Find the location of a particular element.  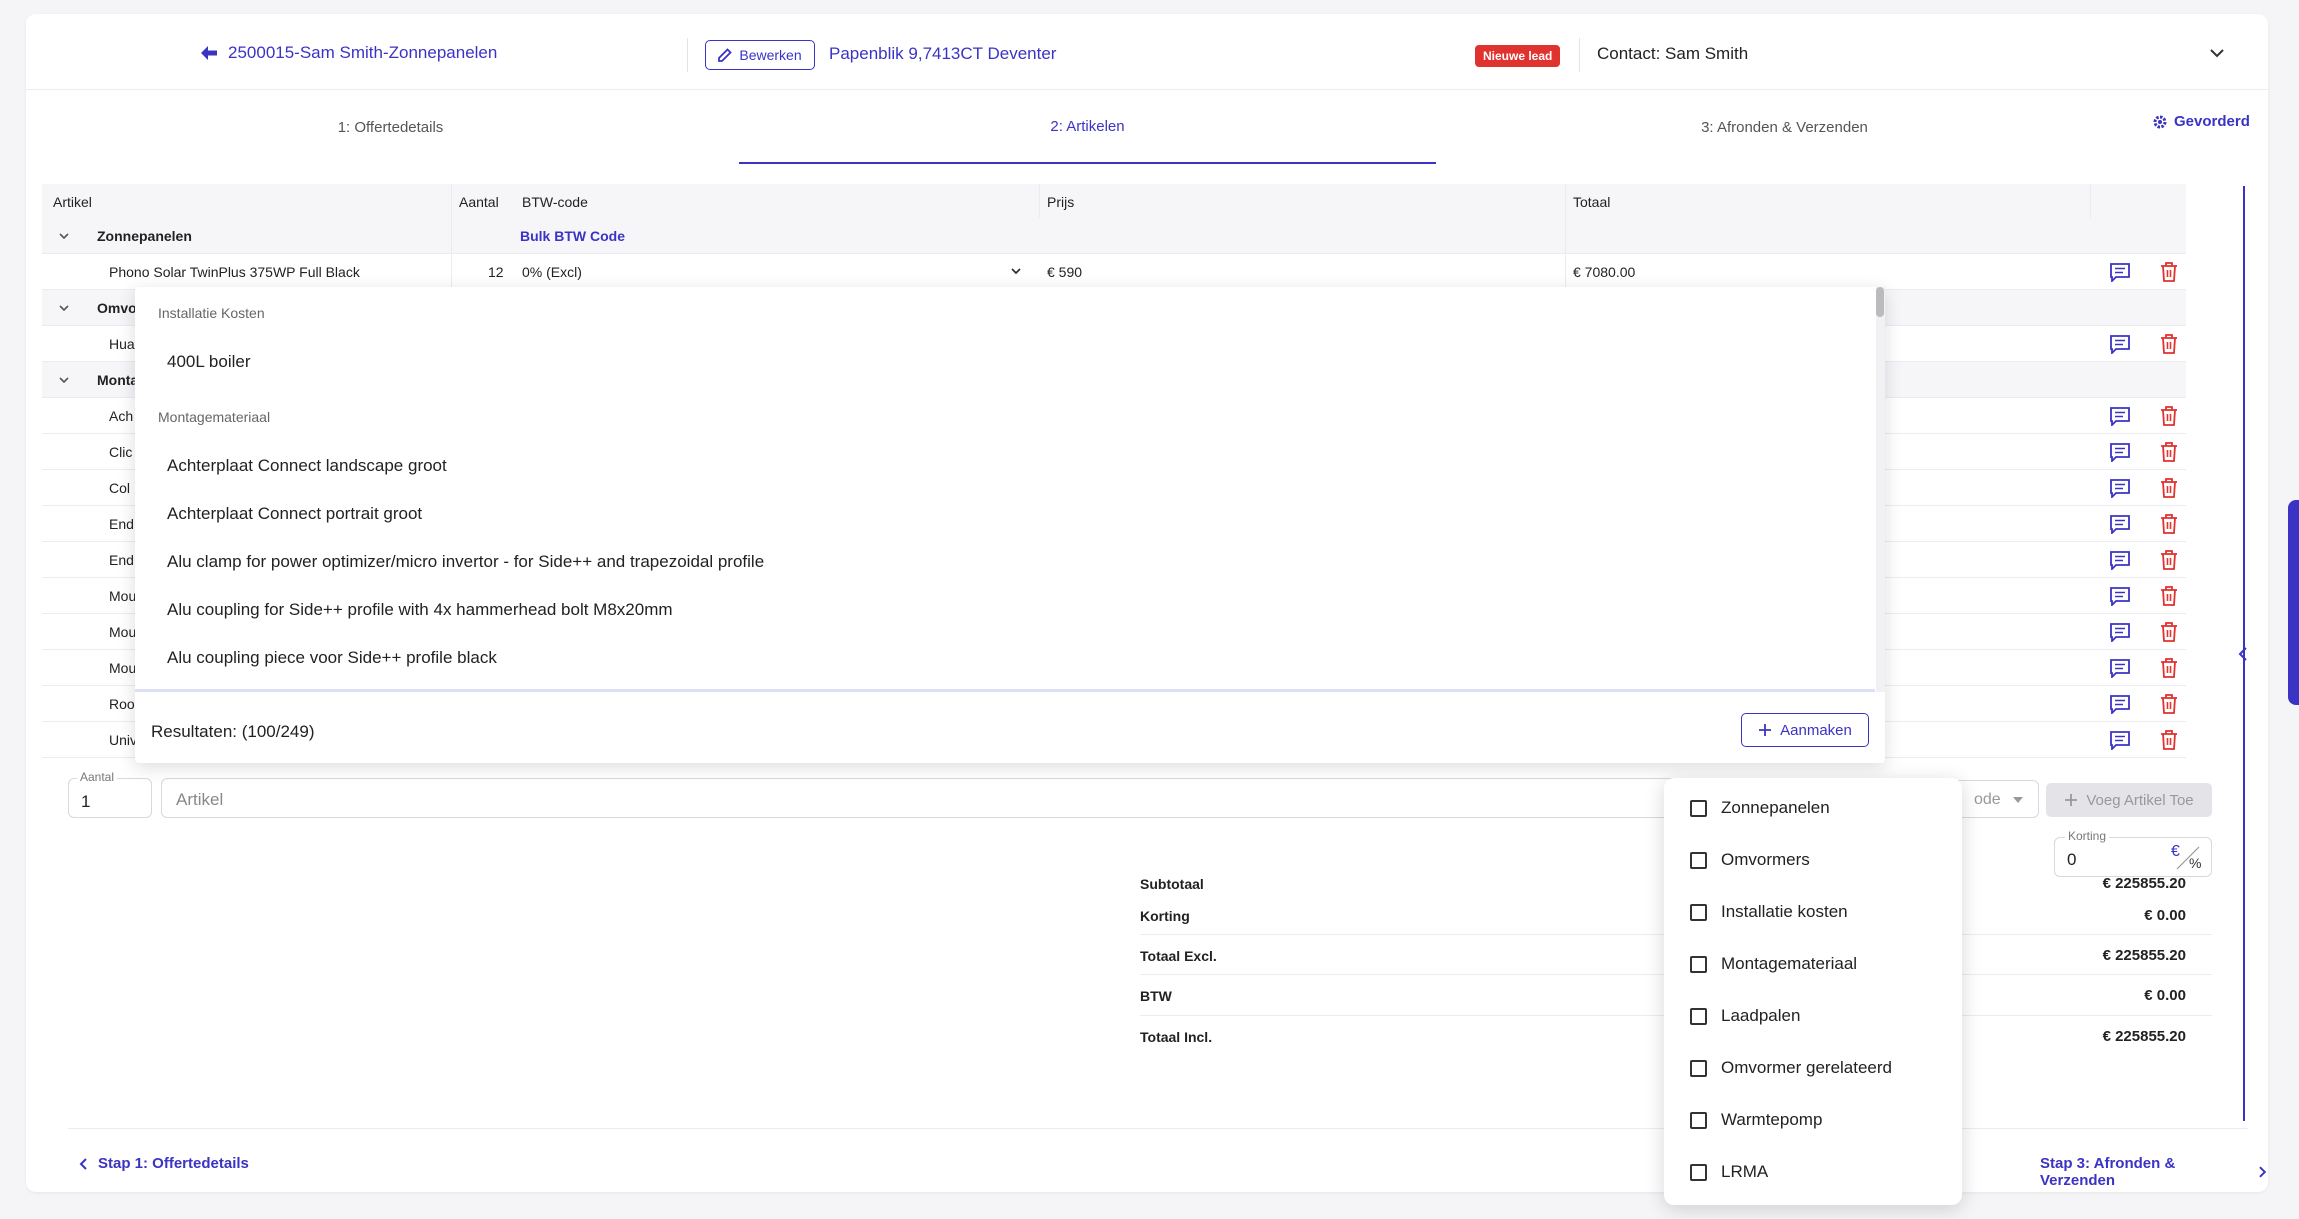

article-price: € 590 is located at coordinates (1064, 272).